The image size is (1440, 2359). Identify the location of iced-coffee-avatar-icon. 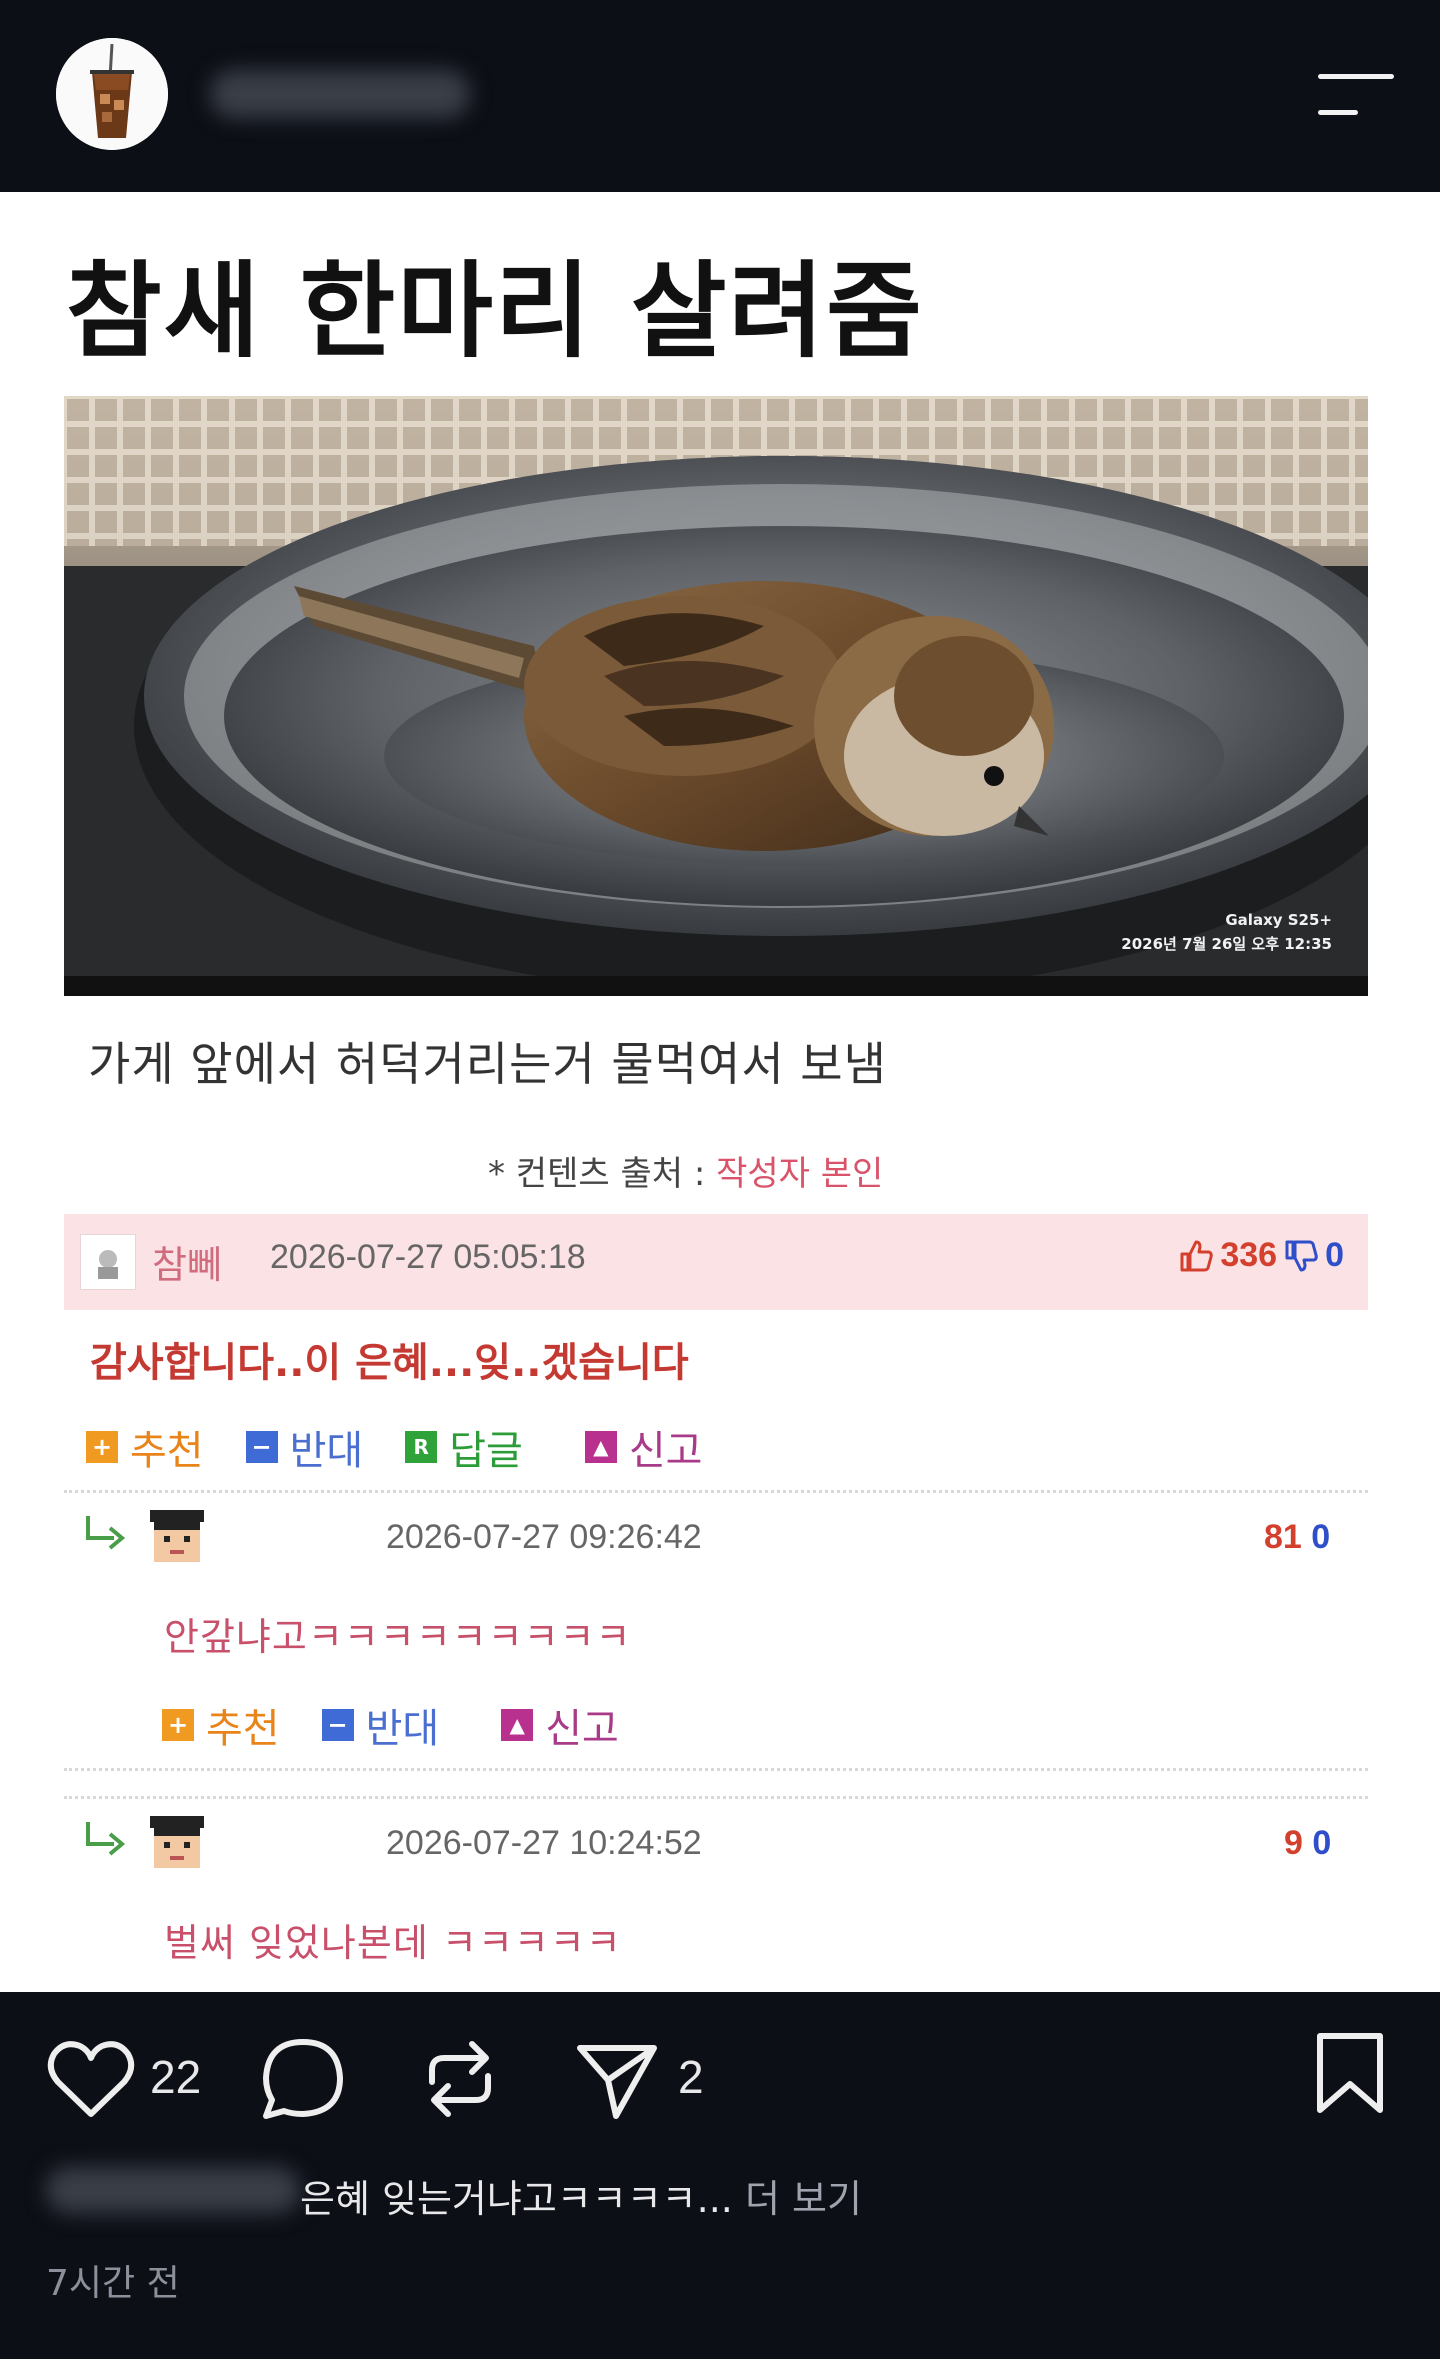
(112, 94).